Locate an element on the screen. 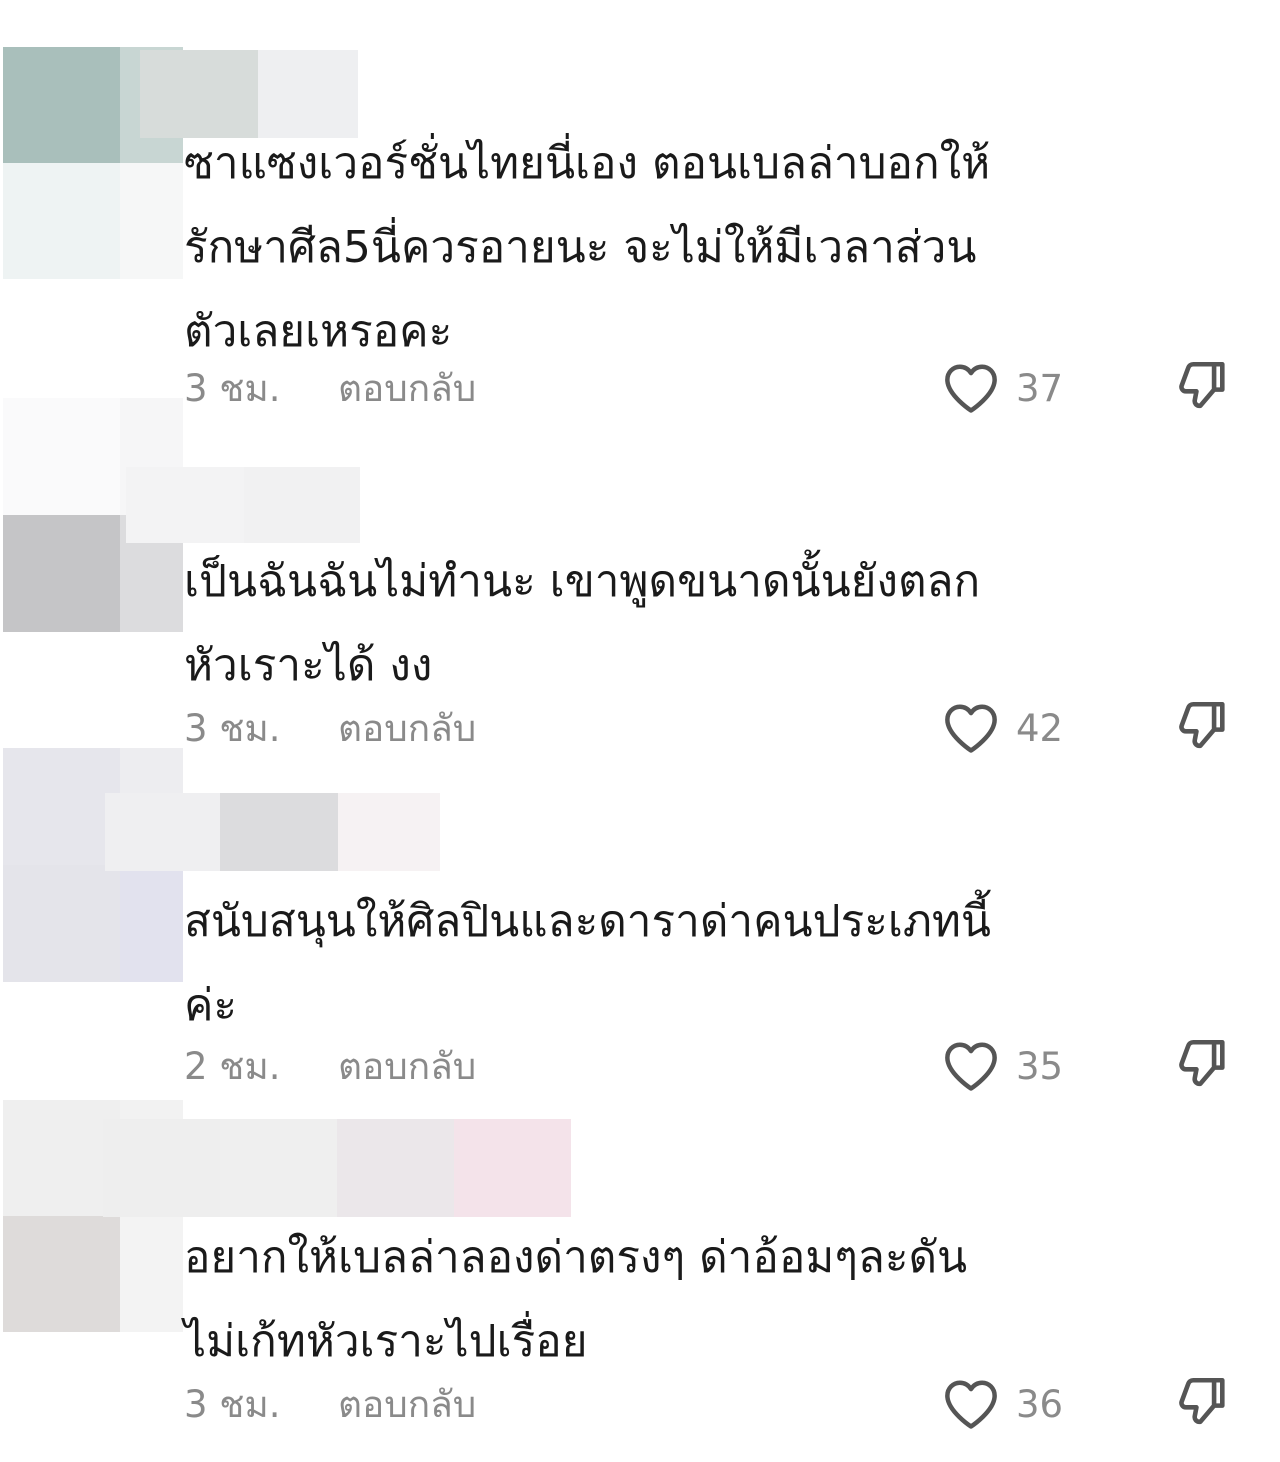 The height and width of the screenshot is (1462, 1280). comment-time: 3 ชม. is located at coordinates (232, 1404).